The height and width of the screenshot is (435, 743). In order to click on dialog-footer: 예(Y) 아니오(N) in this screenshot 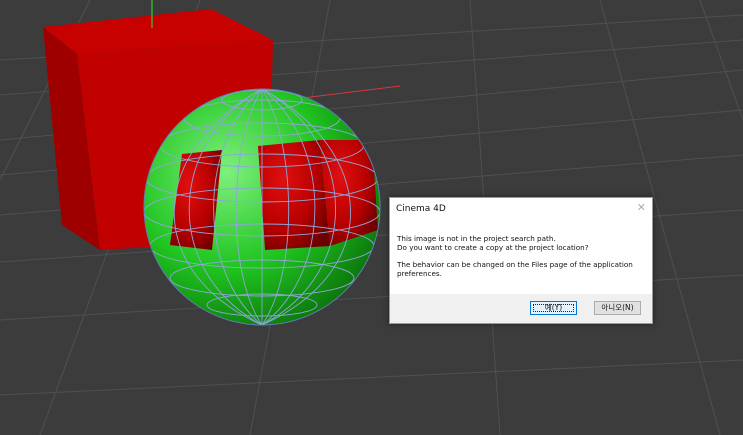, I will do `click(521, 308)`.